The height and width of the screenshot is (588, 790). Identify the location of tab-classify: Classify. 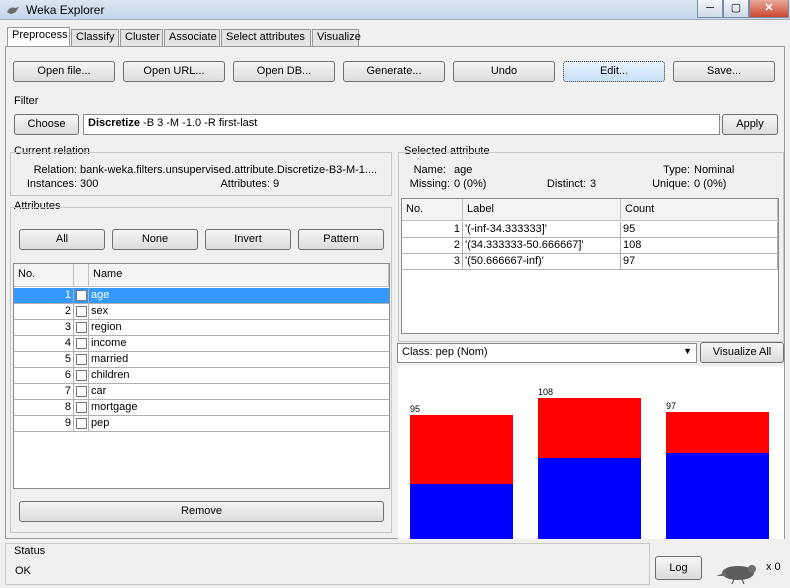
(95, 37).